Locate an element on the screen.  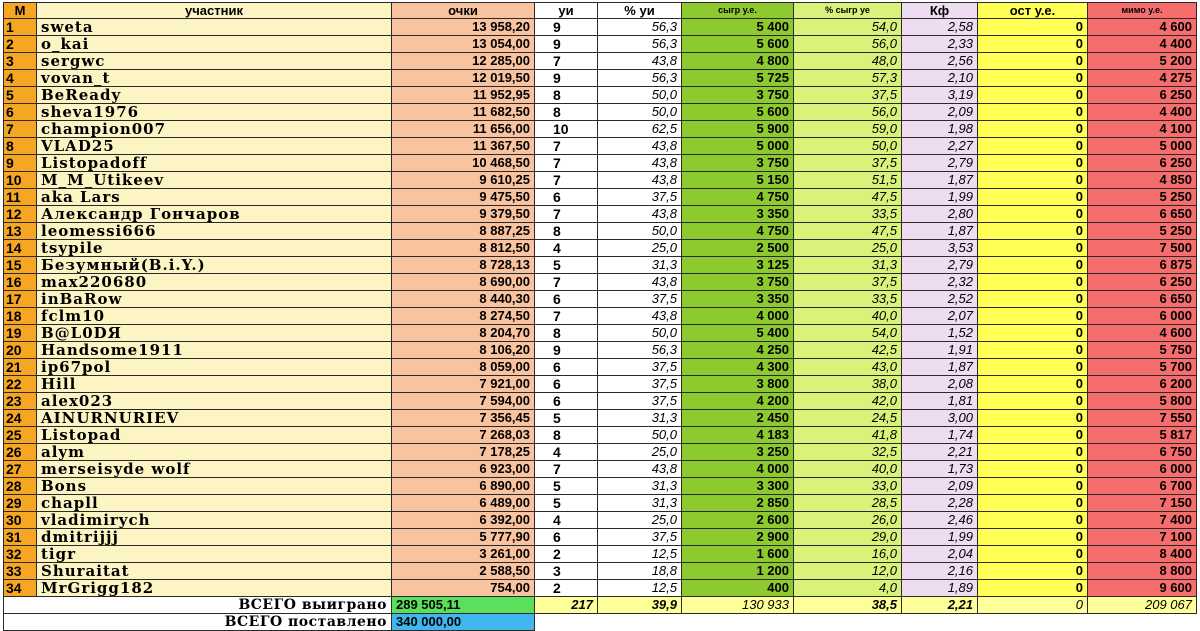
points-cell: 7 178,25 is located at coordinates (463, 452).